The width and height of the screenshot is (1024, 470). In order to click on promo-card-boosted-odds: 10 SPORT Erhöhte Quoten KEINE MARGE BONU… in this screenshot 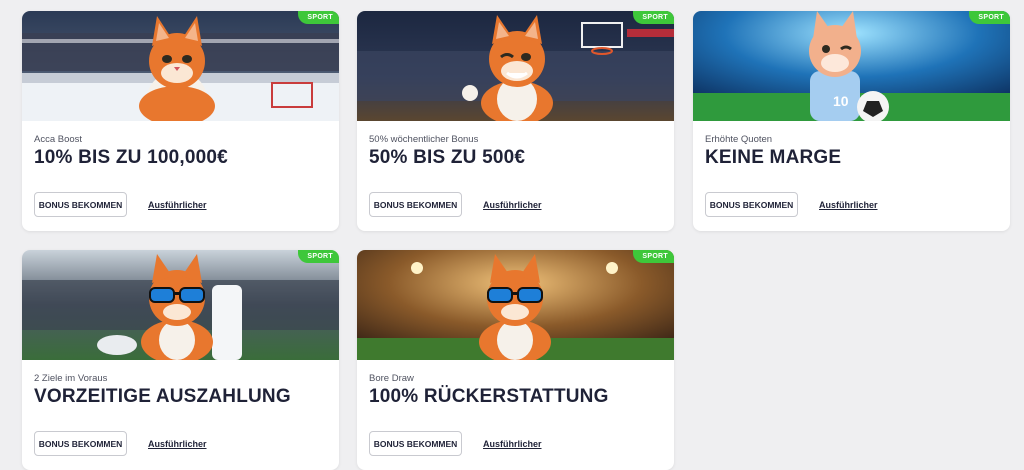, I will do `click(851, 121)`.